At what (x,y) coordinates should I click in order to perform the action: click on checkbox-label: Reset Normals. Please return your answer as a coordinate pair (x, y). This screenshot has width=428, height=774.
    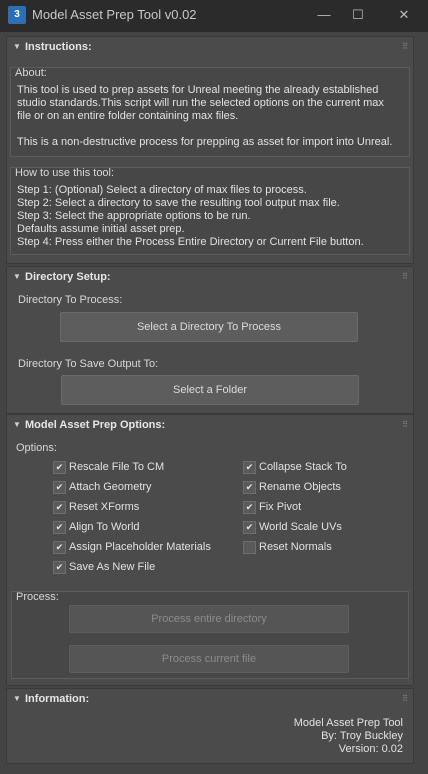
    Looking at the image, I should click on (295, 547).